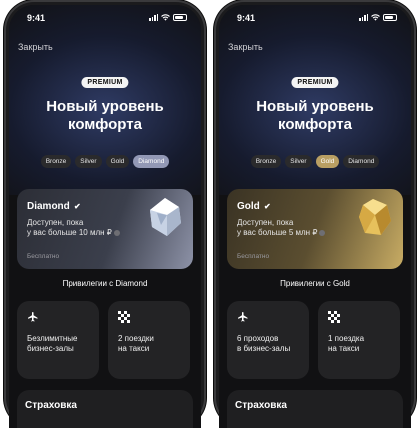  Describe the element at coordinates (346, 338) in the screenshot. I see `privilege-line-1: 1 поездка` at that location.